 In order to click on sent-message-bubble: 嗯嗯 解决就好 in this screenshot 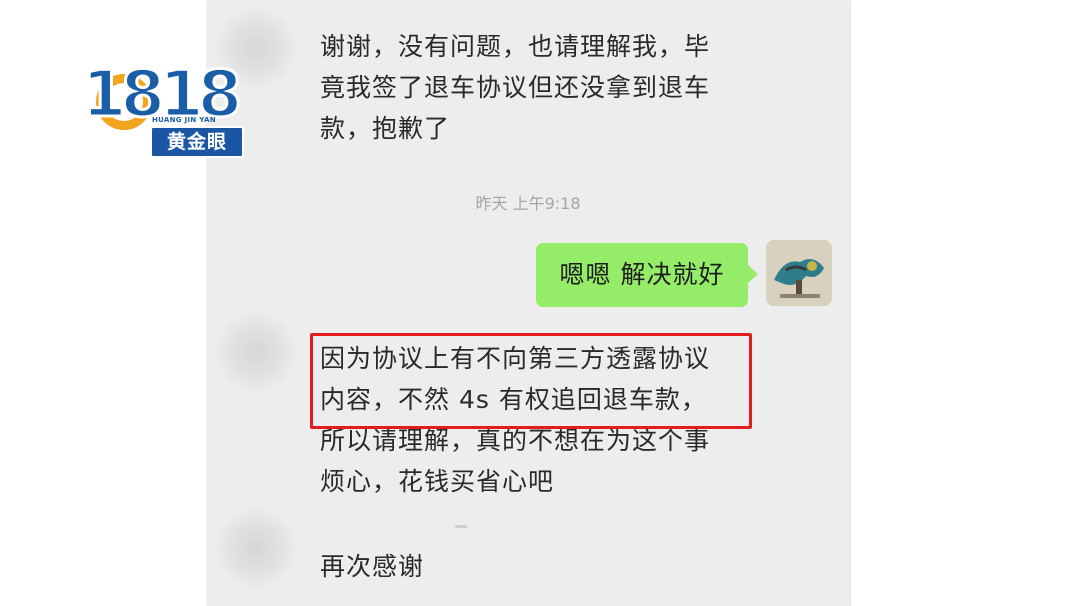, I will do `click(647, 275)`.